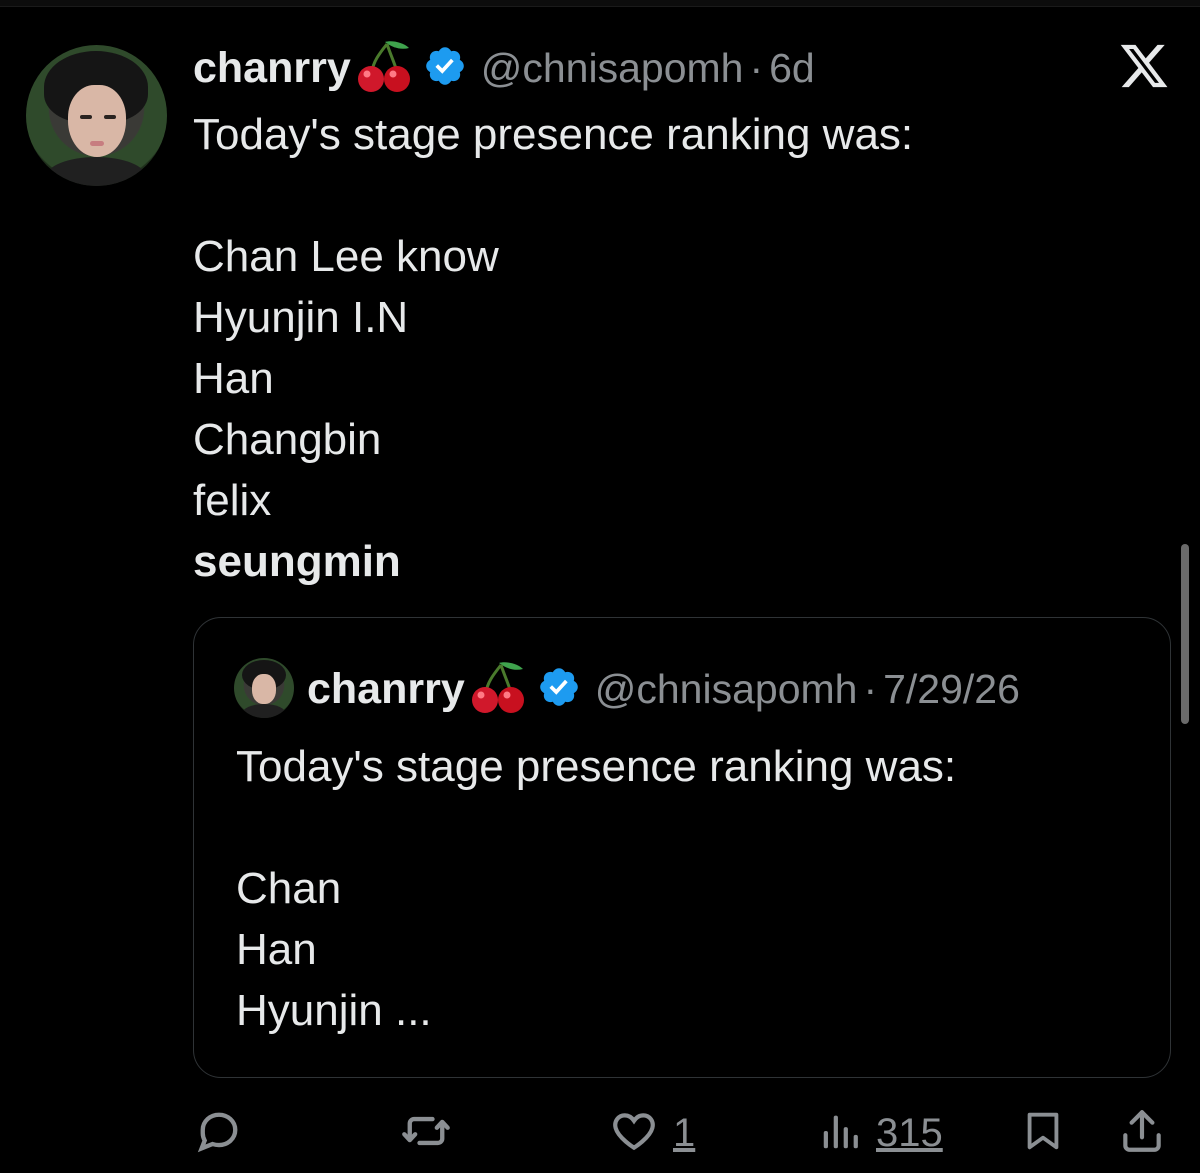  What do you see at coordinates (596, 827) in the screenshot?
I see `quoted-text-line` at bounding box center [596, 827].